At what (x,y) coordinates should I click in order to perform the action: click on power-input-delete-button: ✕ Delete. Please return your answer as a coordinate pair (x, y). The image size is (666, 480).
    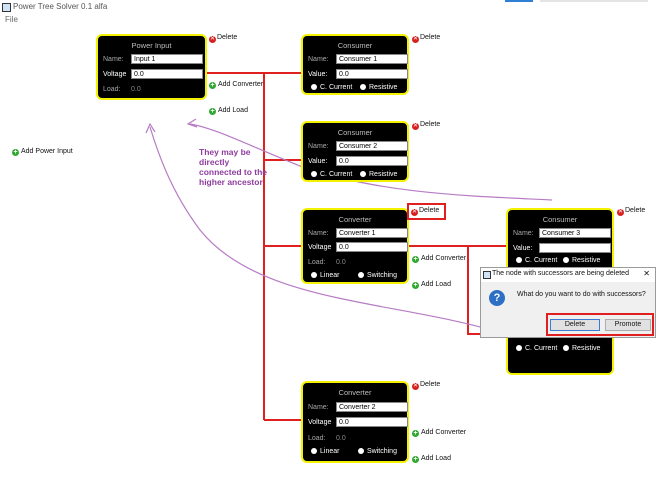
    Looking at the image, I should click on (223, 38).